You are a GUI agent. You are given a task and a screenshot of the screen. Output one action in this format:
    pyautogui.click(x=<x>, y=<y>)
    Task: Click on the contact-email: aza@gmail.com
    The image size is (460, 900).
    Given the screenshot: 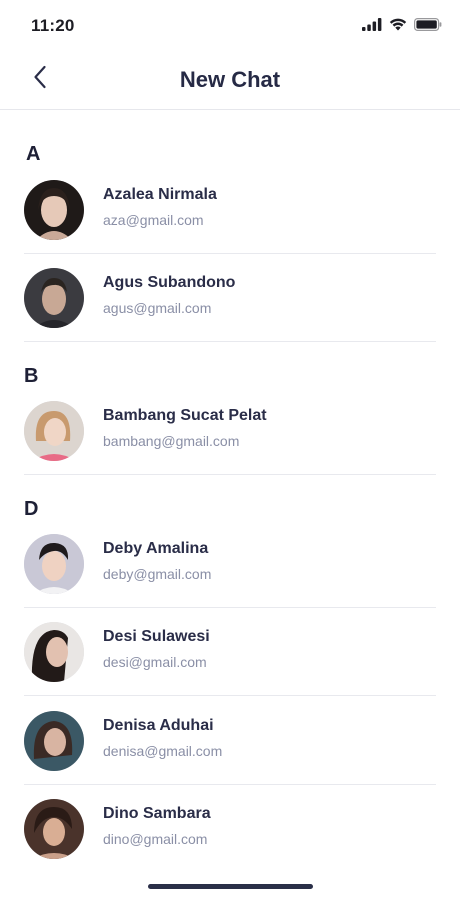 What is the action you would take?
    pyautogui.click(x=153, y=220)
    